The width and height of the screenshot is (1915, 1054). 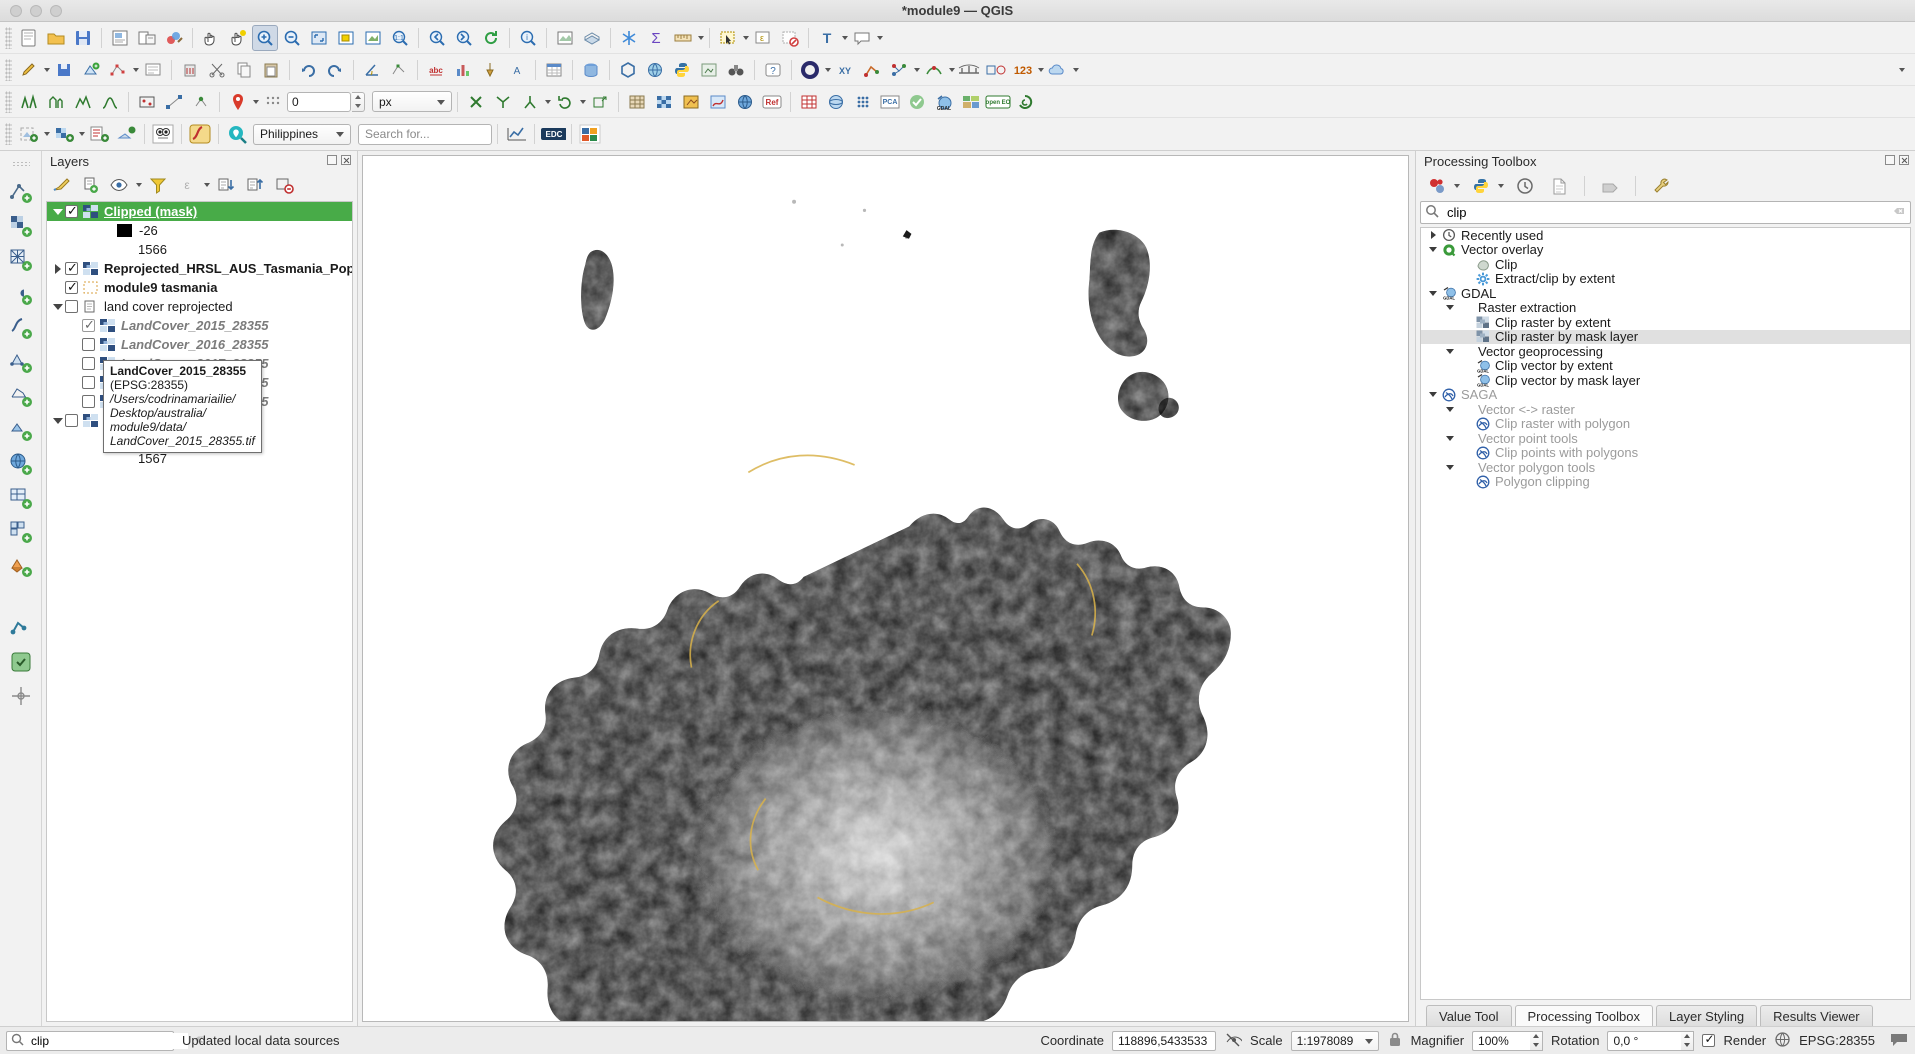 What do you see at coordinates (346, 38) in the screenshot?
I see `zoom-selection-icon` at bounding box center [346, 38].